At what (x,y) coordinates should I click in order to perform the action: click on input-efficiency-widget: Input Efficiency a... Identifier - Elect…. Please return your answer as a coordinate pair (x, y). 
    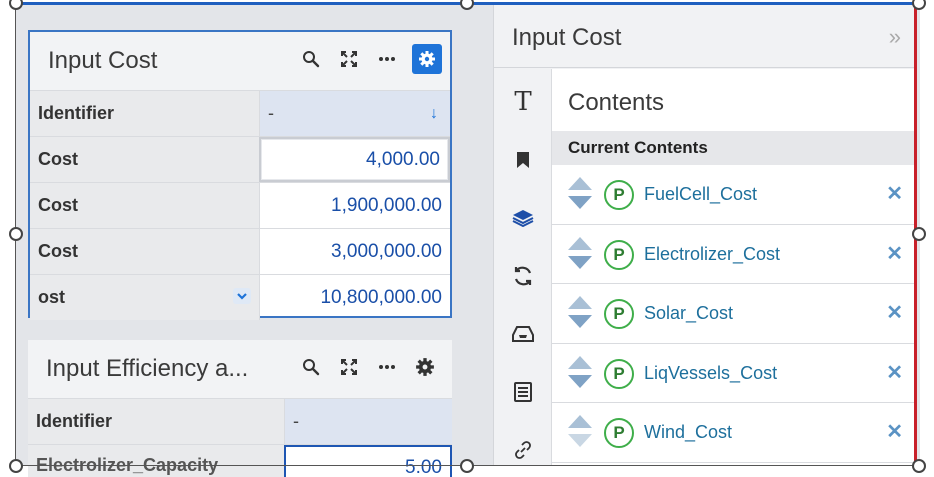
    Looking at the image, I should click on (240, 408).